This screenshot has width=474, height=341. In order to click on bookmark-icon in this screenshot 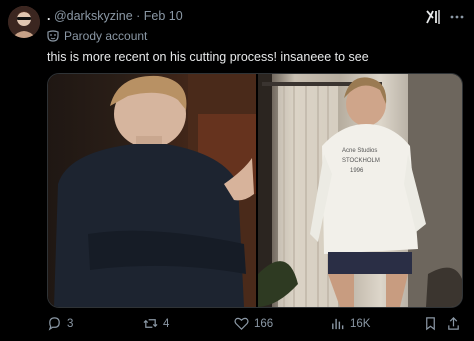, I will do `click(430, 324)`.